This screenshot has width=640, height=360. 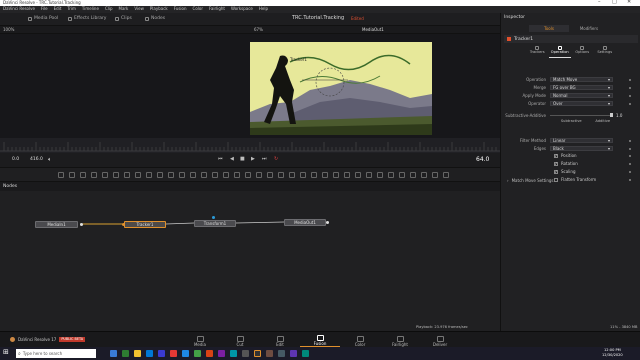 What do you see at coordinates (305, 222) in the screenshot?
I see `node-mediaout1: MediaOut1` at bounding box center [305, 222].